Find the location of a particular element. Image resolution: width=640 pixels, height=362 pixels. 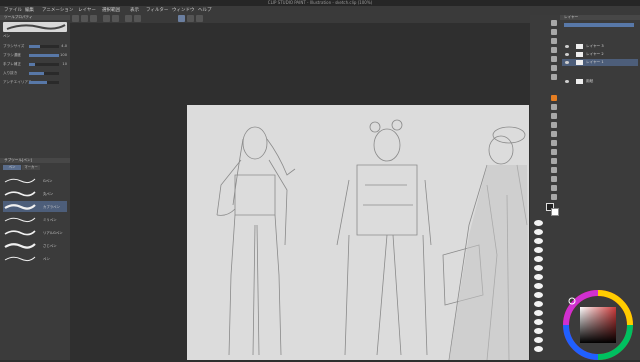

eyedropper-icon is located at coordinates (554, 77).